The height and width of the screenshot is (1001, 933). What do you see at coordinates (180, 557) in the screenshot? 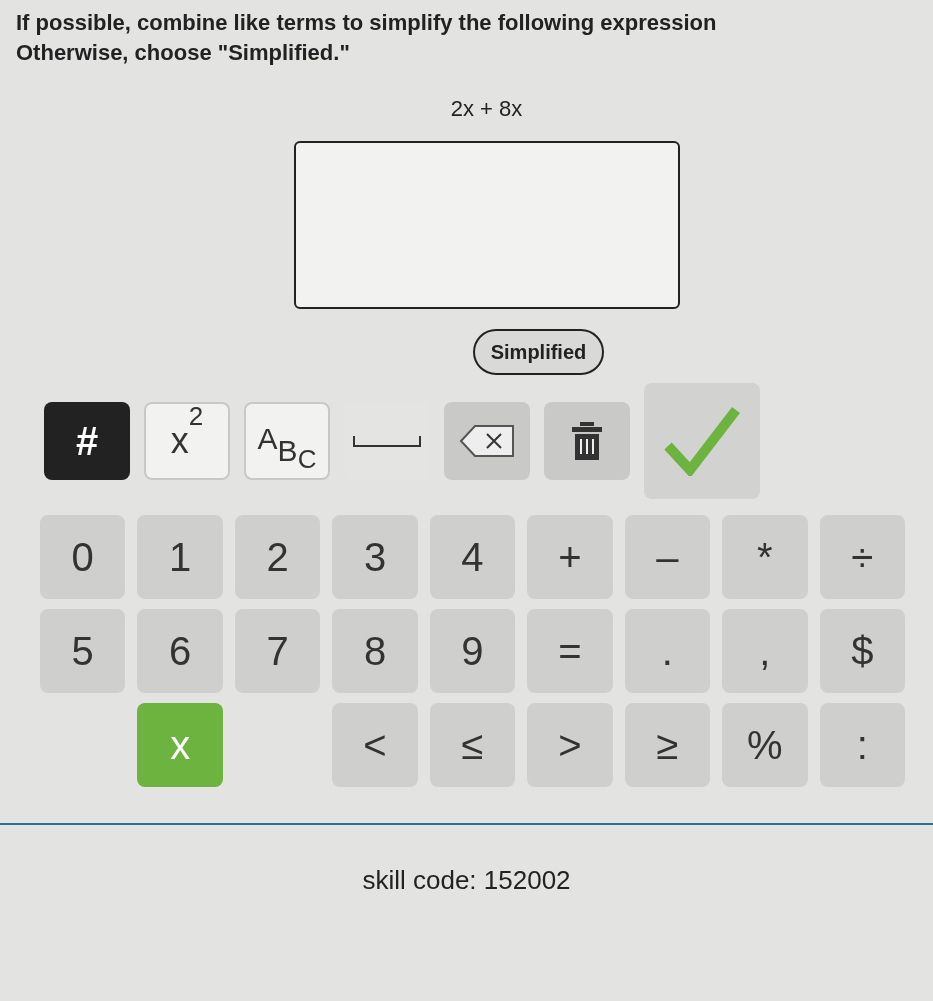
I see `keypad-key: 1` at bounding box center [180, 557].